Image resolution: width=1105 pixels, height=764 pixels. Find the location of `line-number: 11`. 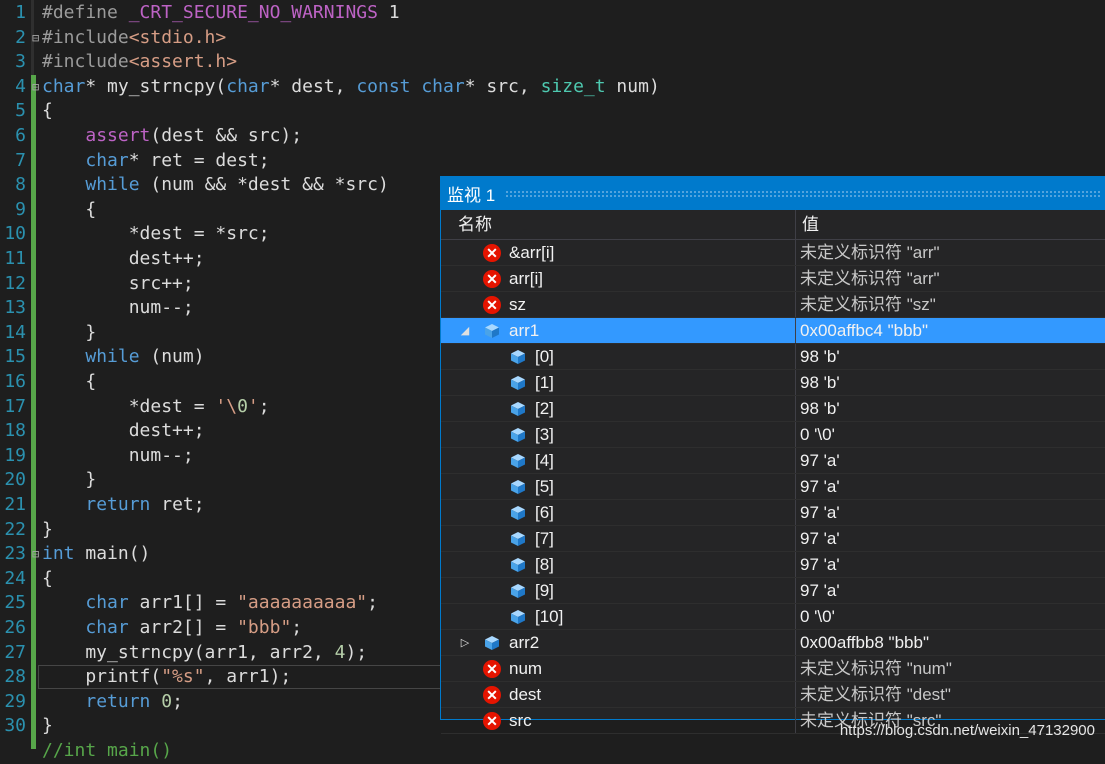

line-number: 11 is located at coordinates (15, 258).